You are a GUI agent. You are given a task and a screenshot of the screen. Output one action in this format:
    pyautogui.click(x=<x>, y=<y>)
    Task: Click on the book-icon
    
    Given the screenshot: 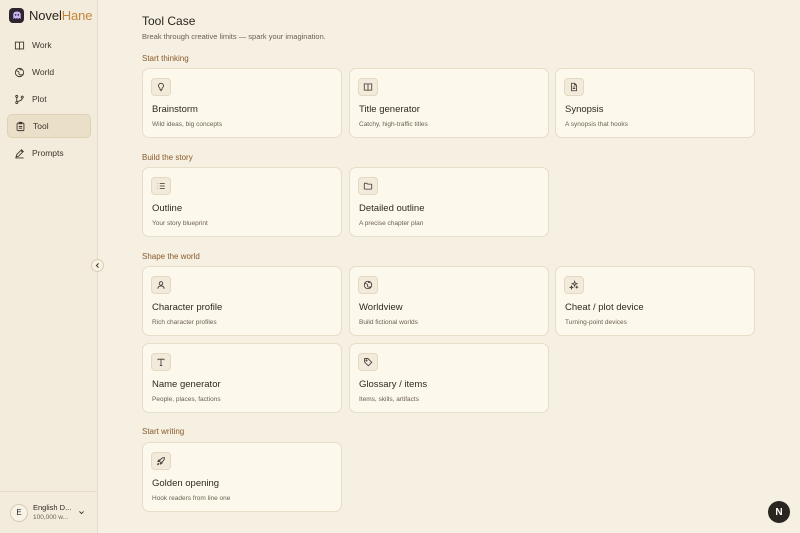 What is the action you would take?
    pyautogui.click(x=19, y=45)
    